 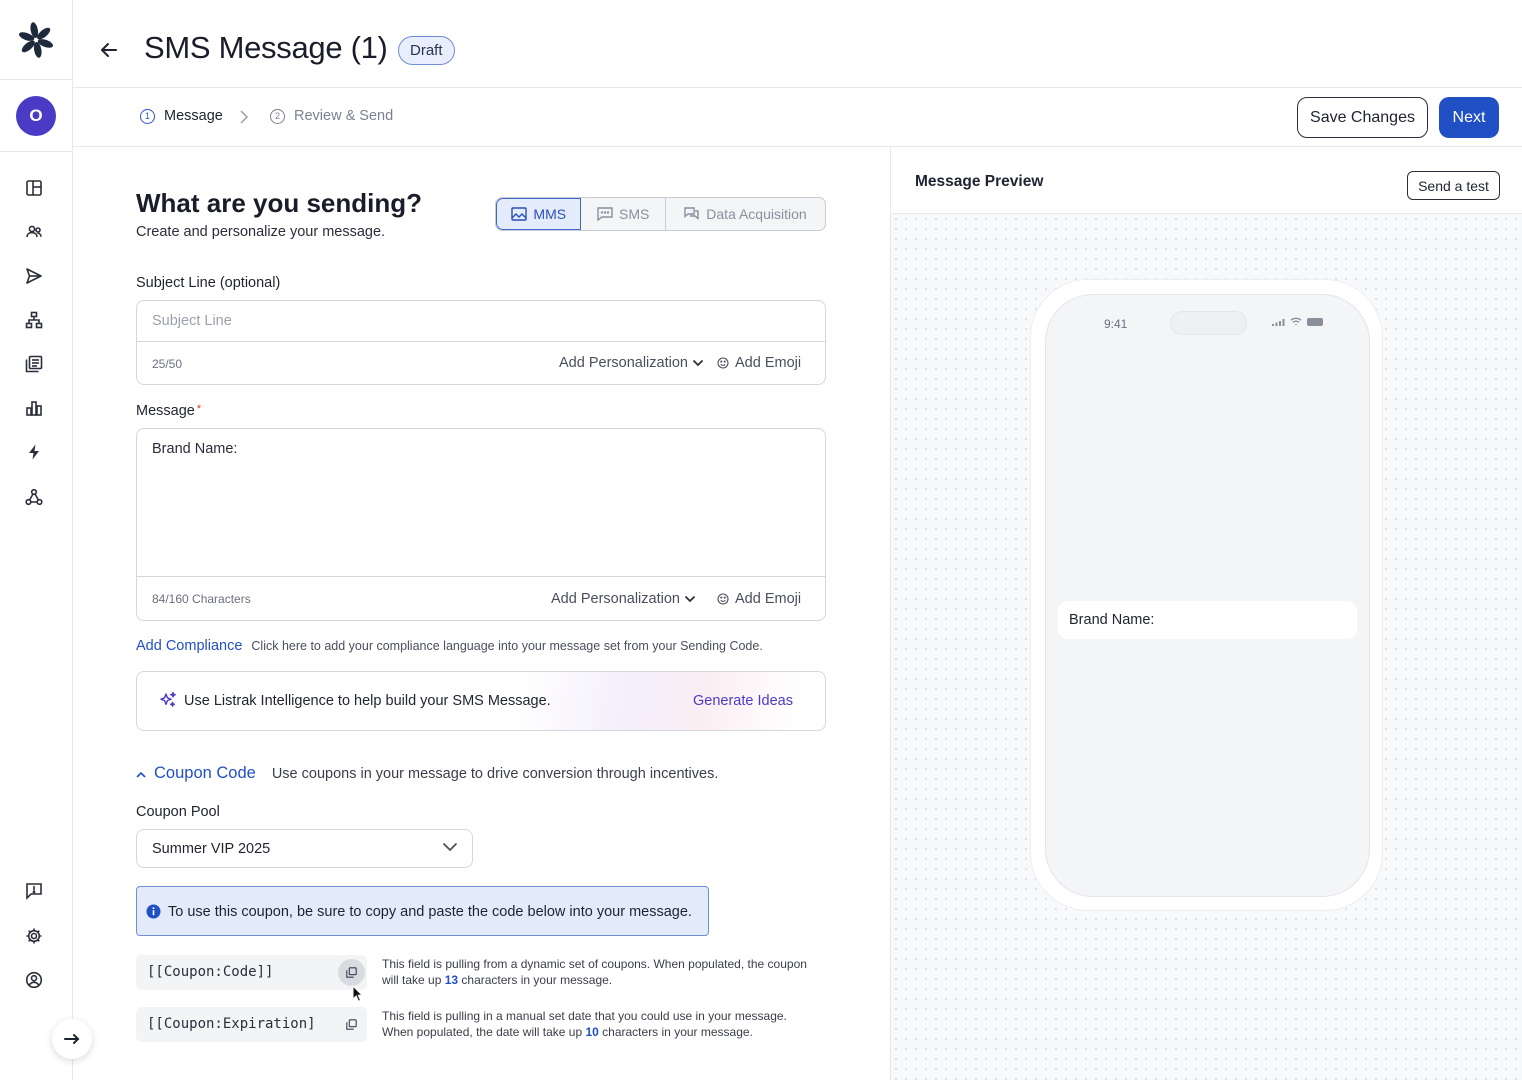 I want to click on message-add-emoji: Add Emoji, so click(x=759, y=599).